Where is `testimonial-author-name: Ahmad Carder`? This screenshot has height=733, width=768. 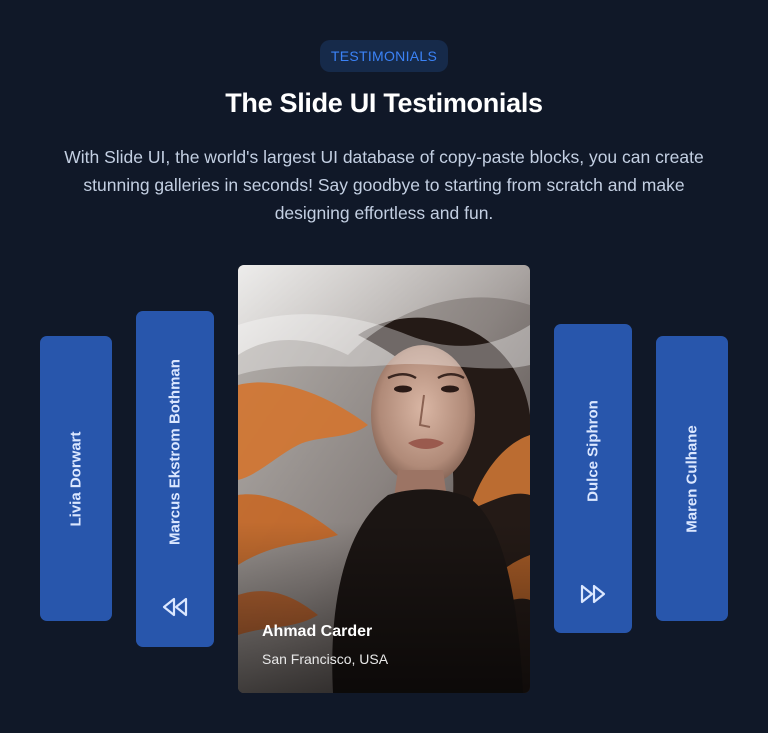
testimonial-author-name: Ahmad Carder is located at coordinates (317, 631).